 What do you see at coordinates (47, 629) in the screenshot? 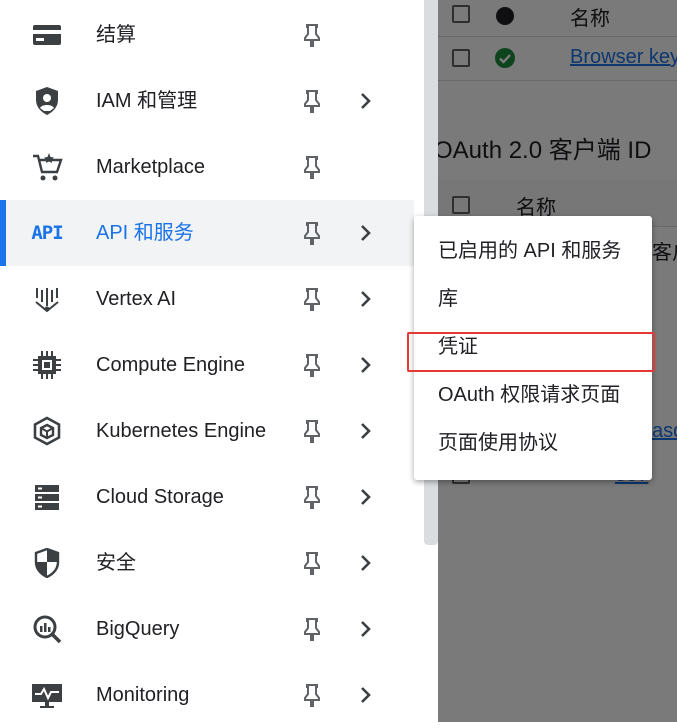
I see `bigquery-icon` at bounding box center [47, 629].